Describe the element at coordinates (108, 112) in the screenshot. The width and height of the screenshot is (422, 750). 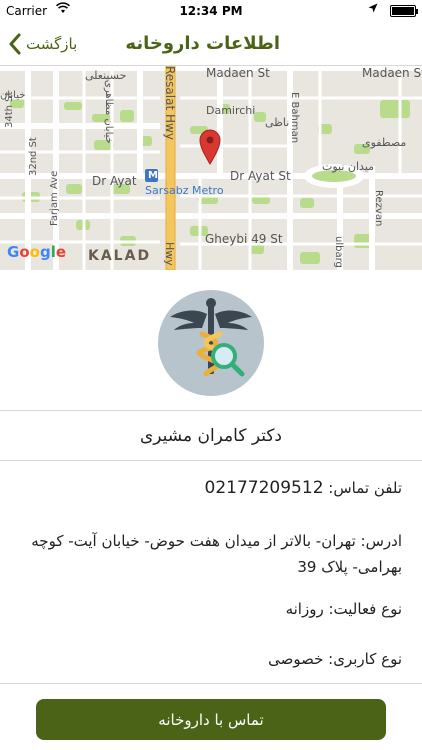
I see `map-label: خیابان مظاهری` at that location.